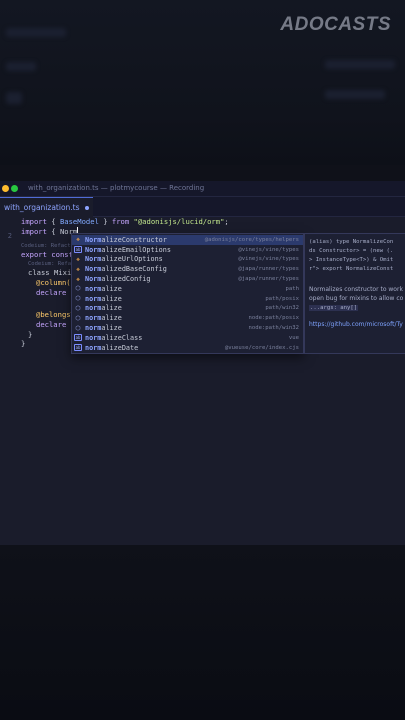 The image size is (405, 720). I want to click on window-top-strip, so click(202, 173).